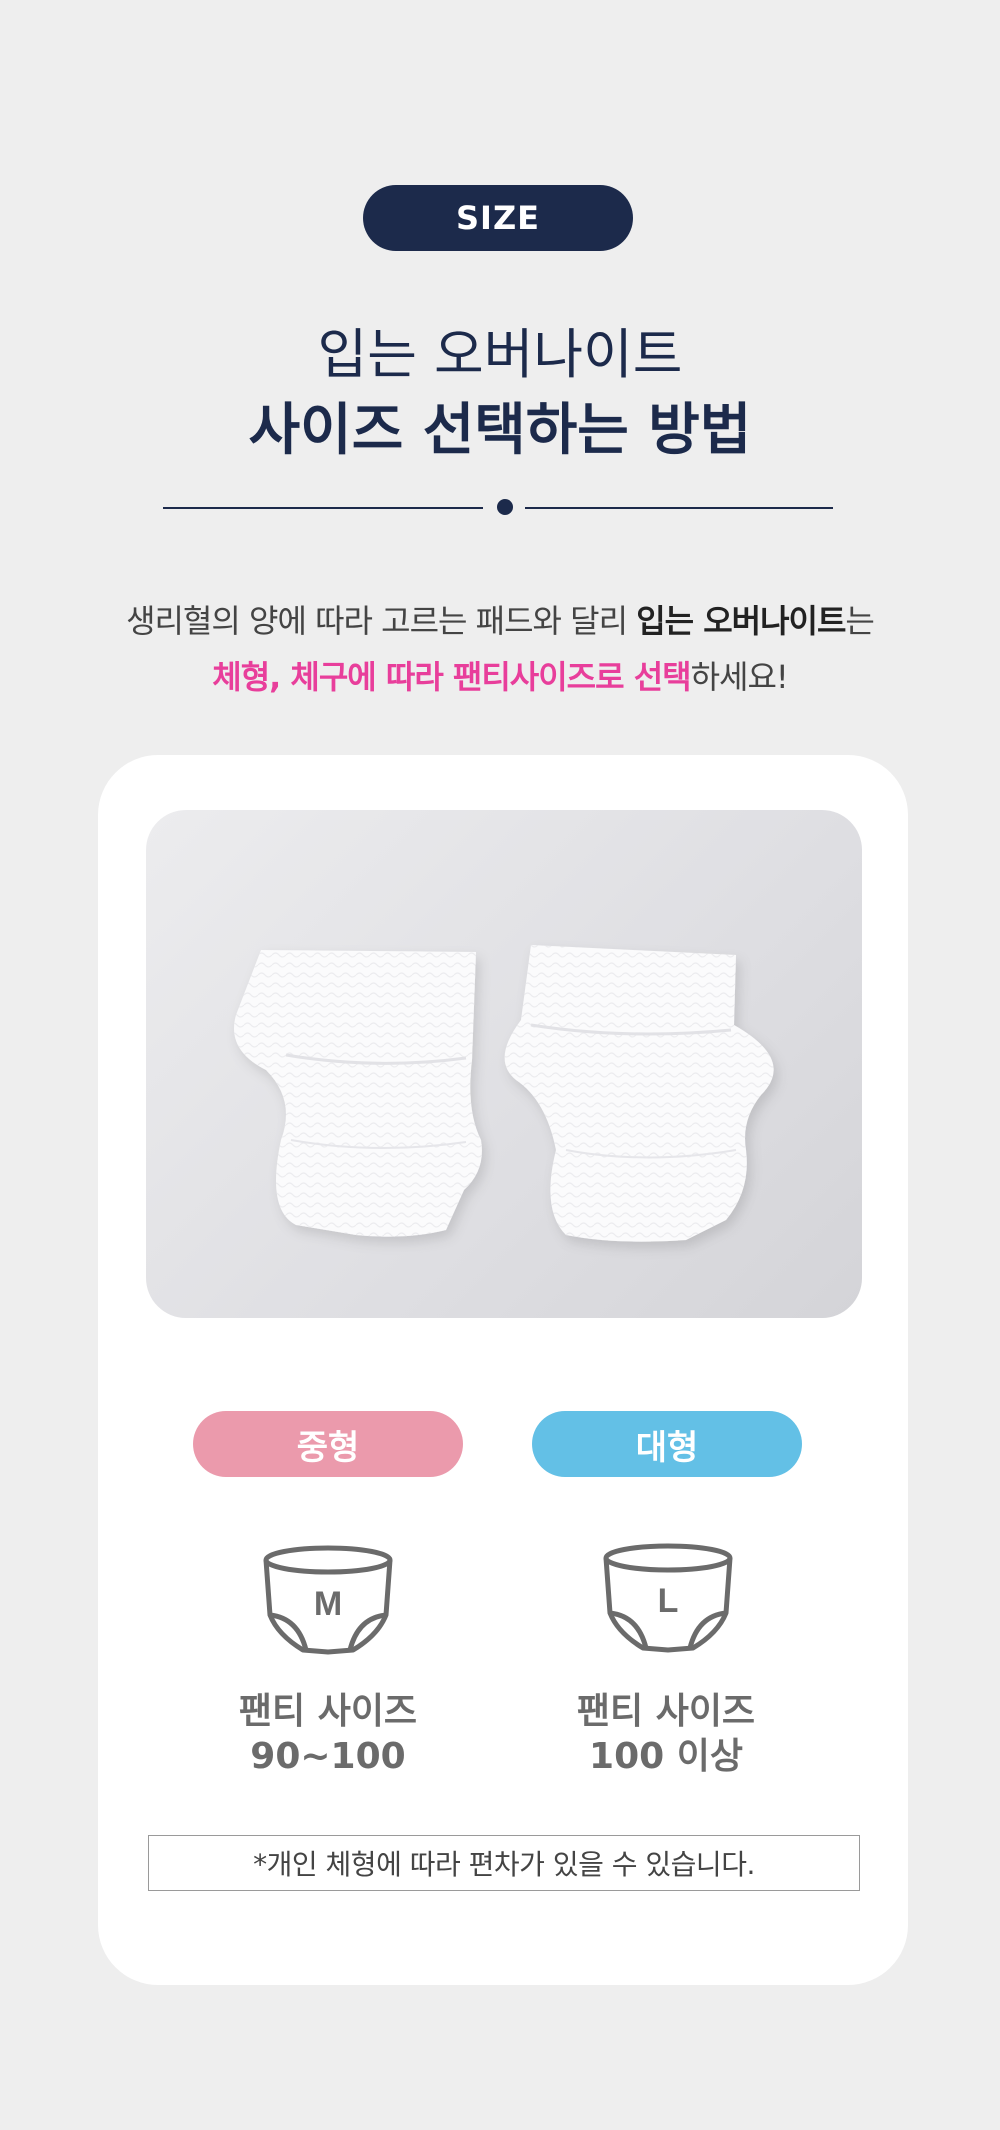 Image resolution: width=1000 pixels, height=2130 pixels. What do you see at coordinates (328, 1711) in the screenshot?
I see `size-name-medium: 팬티 사이즈` at bounding box center [328, 1711].